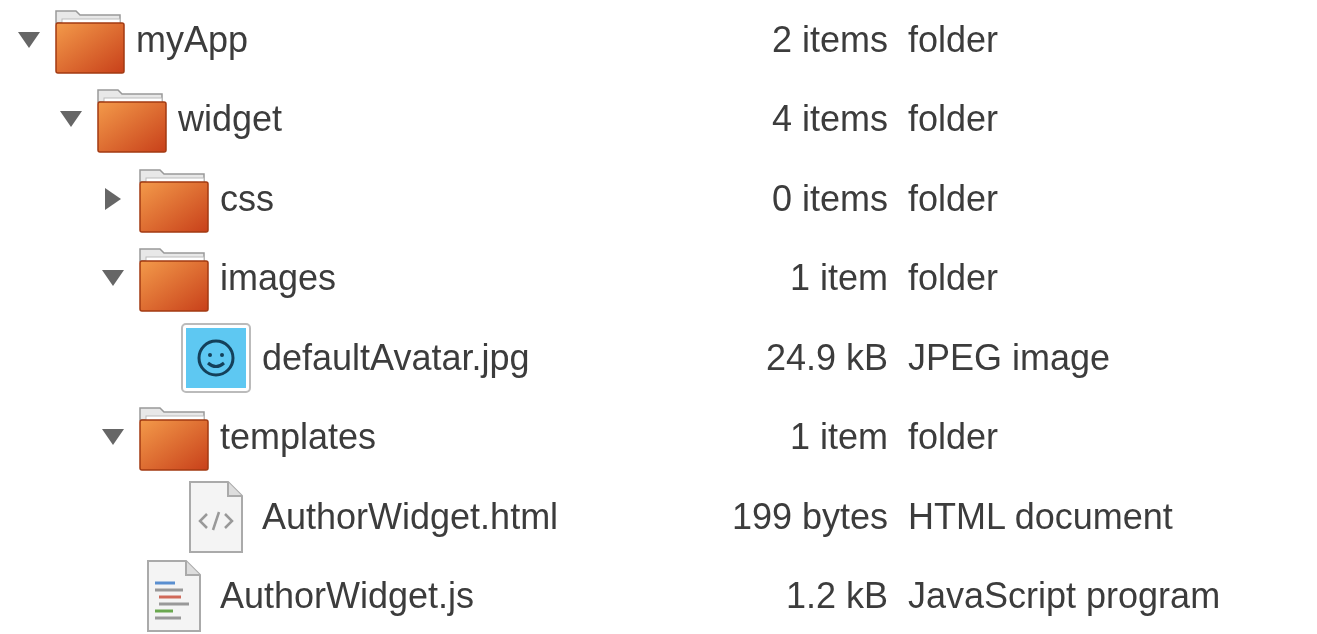 Image resolution: width=1317 pixels, height=634 pixels. I want to click on file-name: css, so click(247, 198).